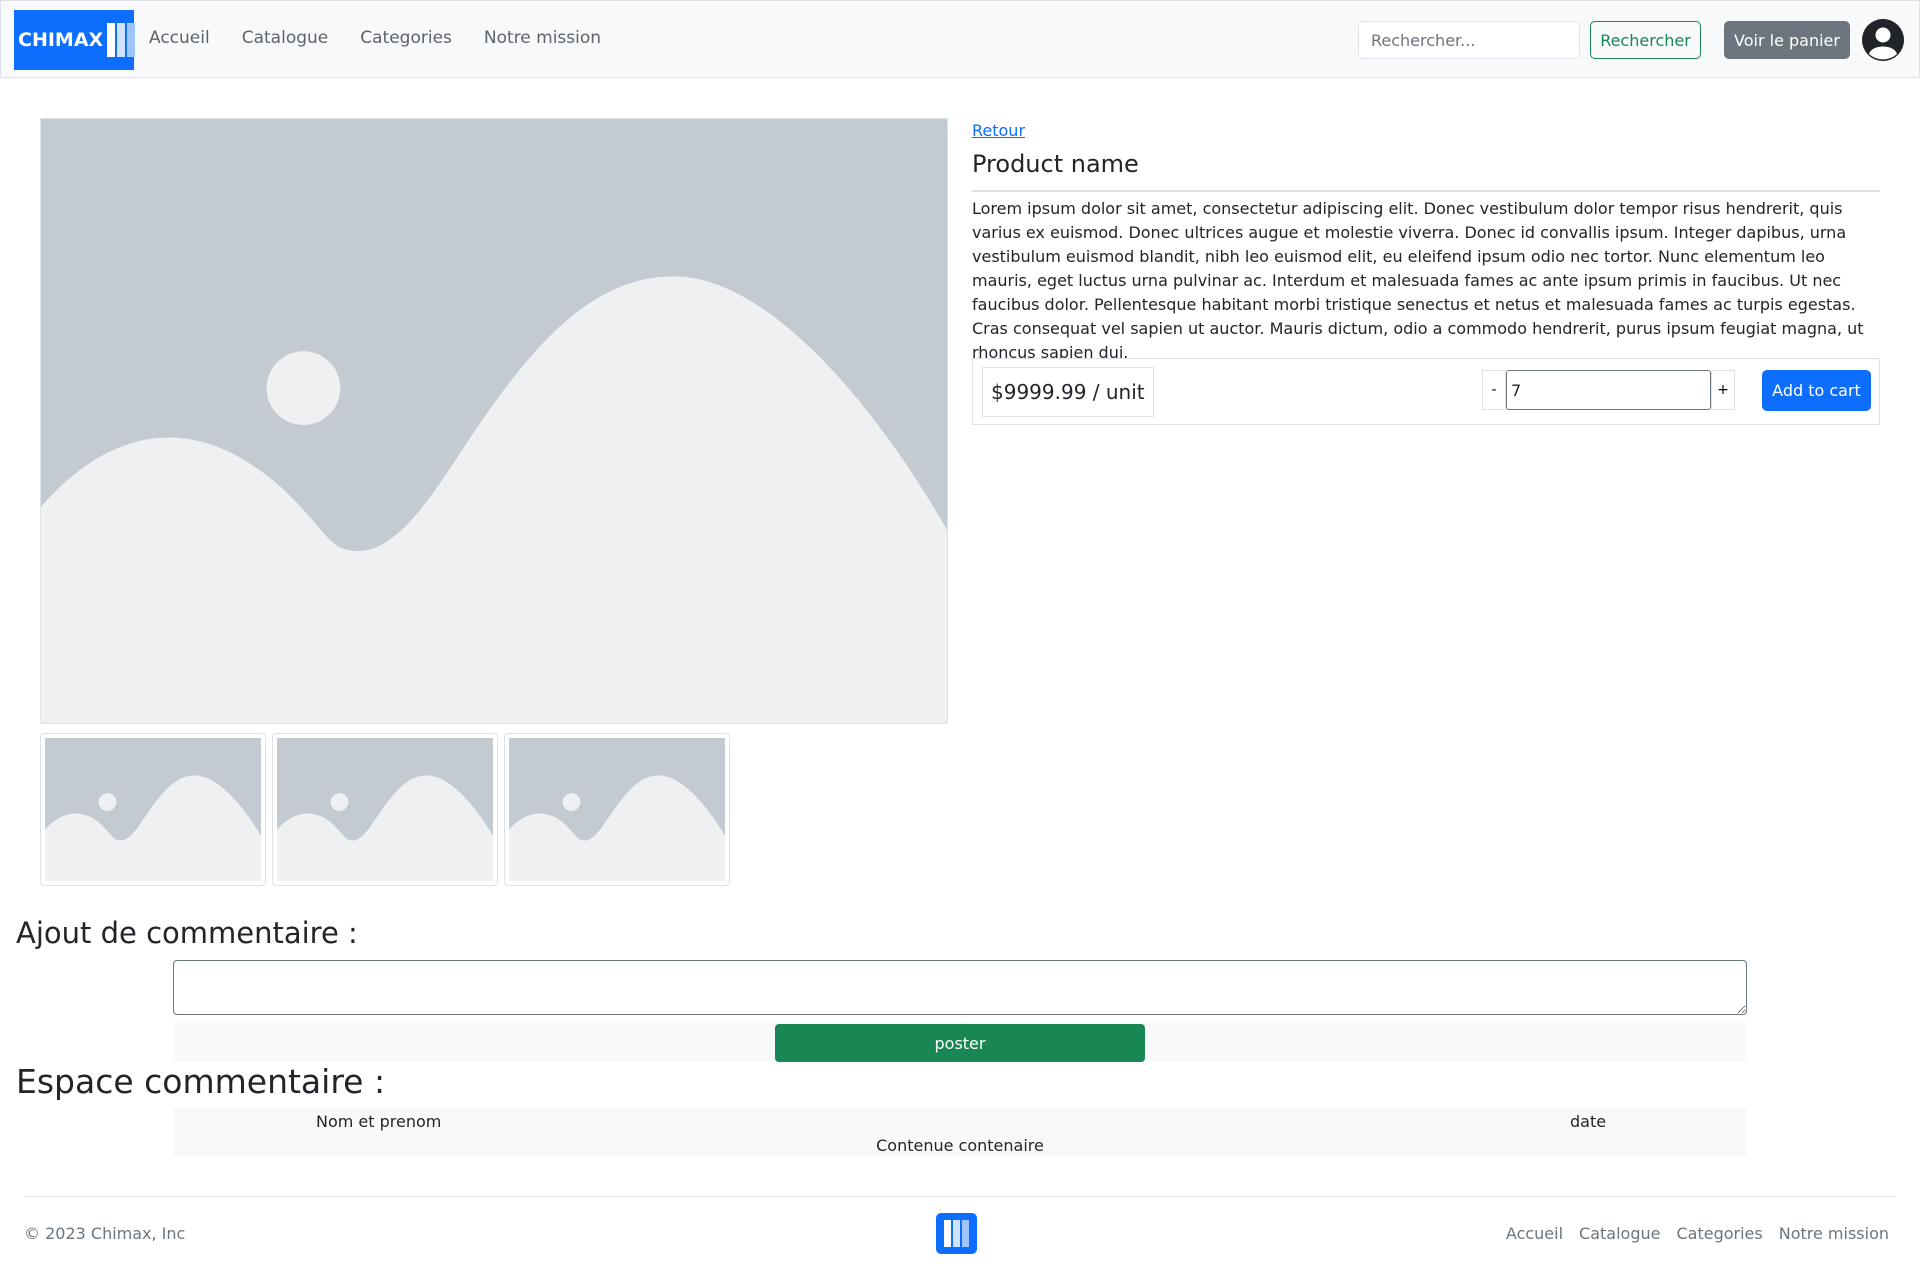 This screenshot has width=1920, height=1270. I want to click on footer-copyright: © 2023 Chimax, Inc, so click(105, 1233).